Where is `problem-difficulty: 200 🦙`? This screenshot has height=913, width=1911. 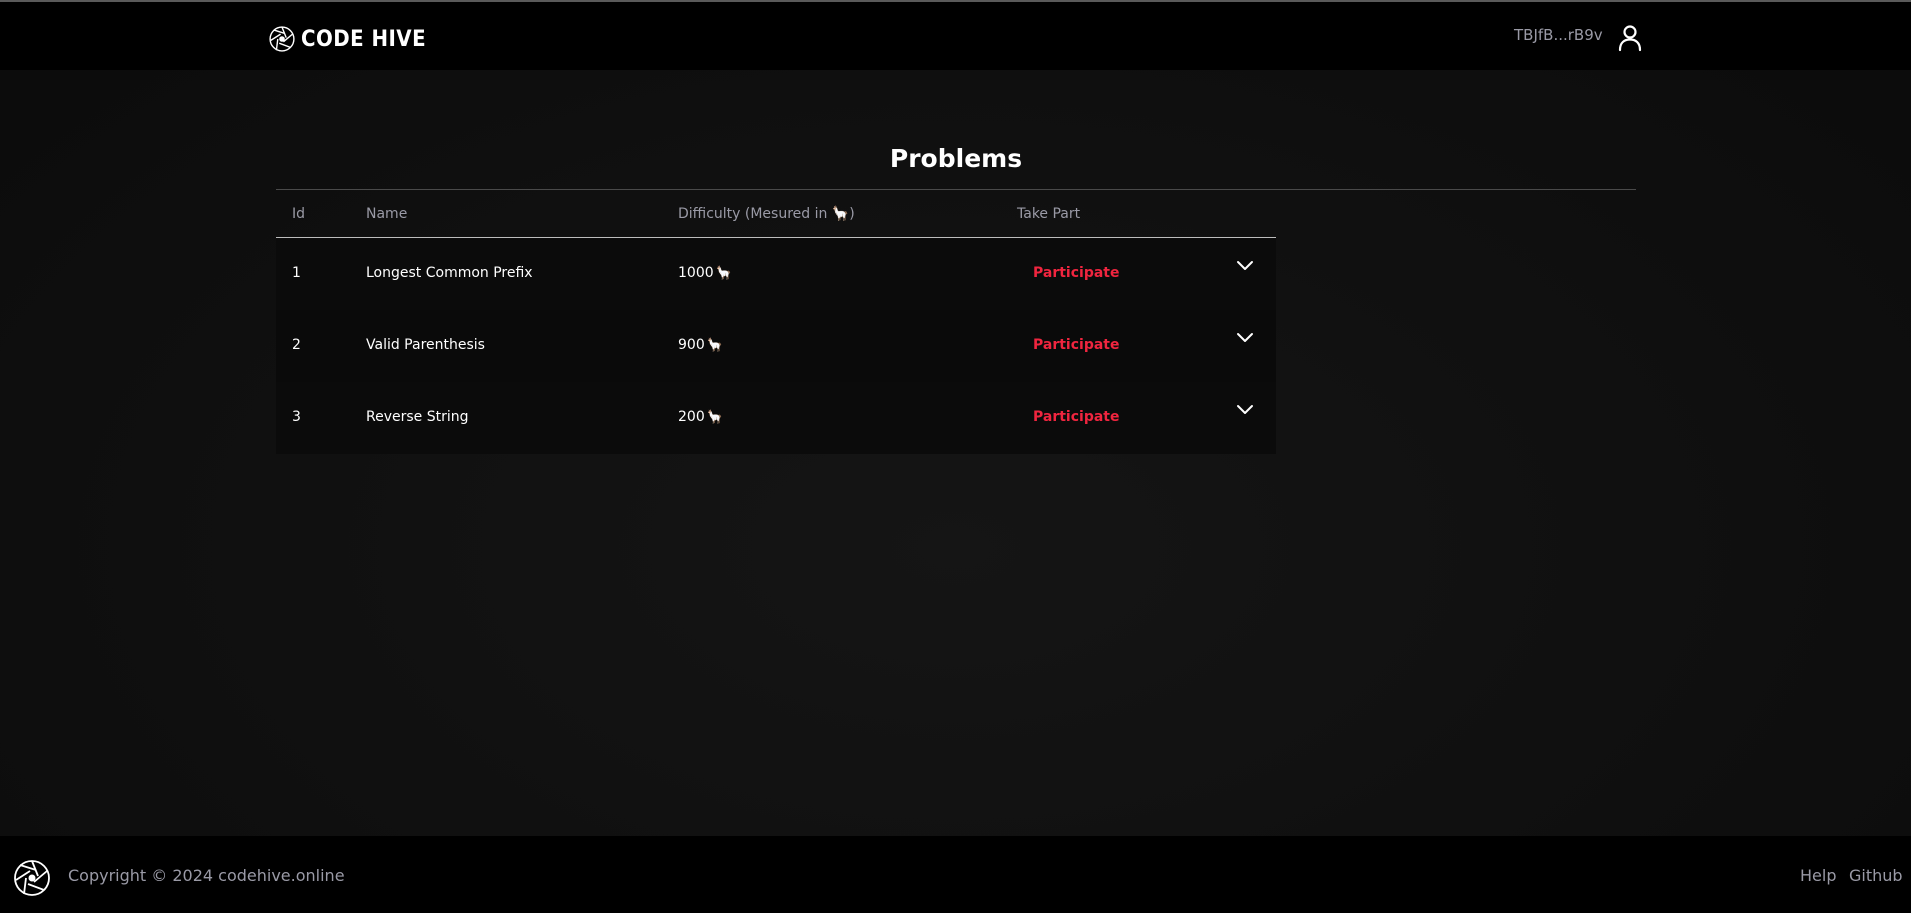 problem-difficulty: 200 🦙 is located at coordinates (700, 417).